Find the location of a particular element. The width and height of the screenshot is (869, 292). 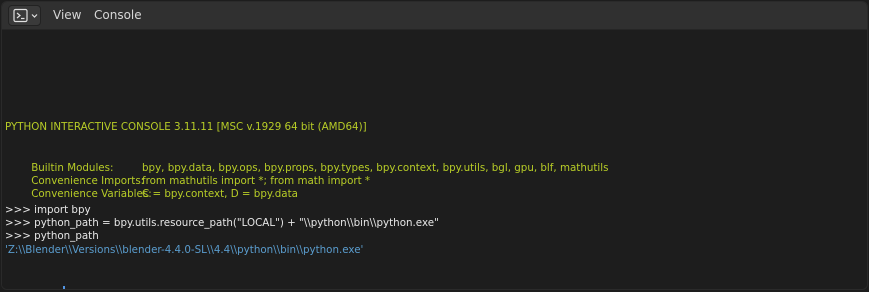

chevron-down-icon is located at coordinates (34, 16).